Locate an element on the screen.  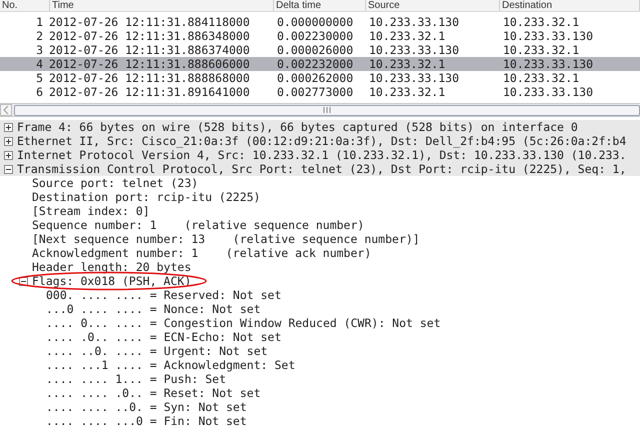
tree-item: [Stream index: 0] is located at coordinates (91, 211).